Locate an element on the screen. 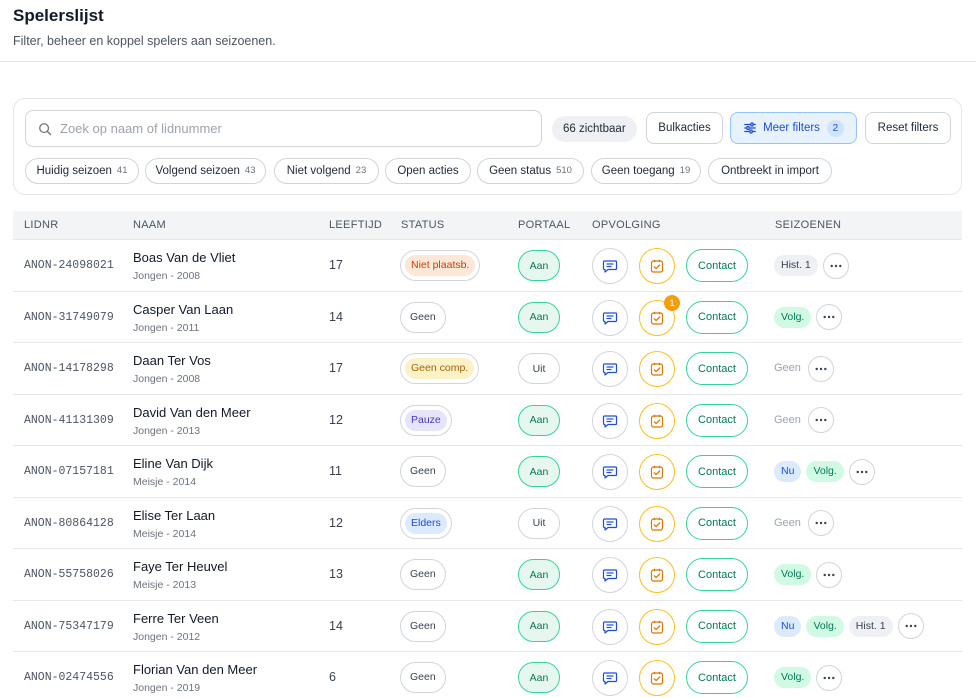 The width and height of the screenshot is (976, 698). status-select: Elders is located at coordinates (426, 523).